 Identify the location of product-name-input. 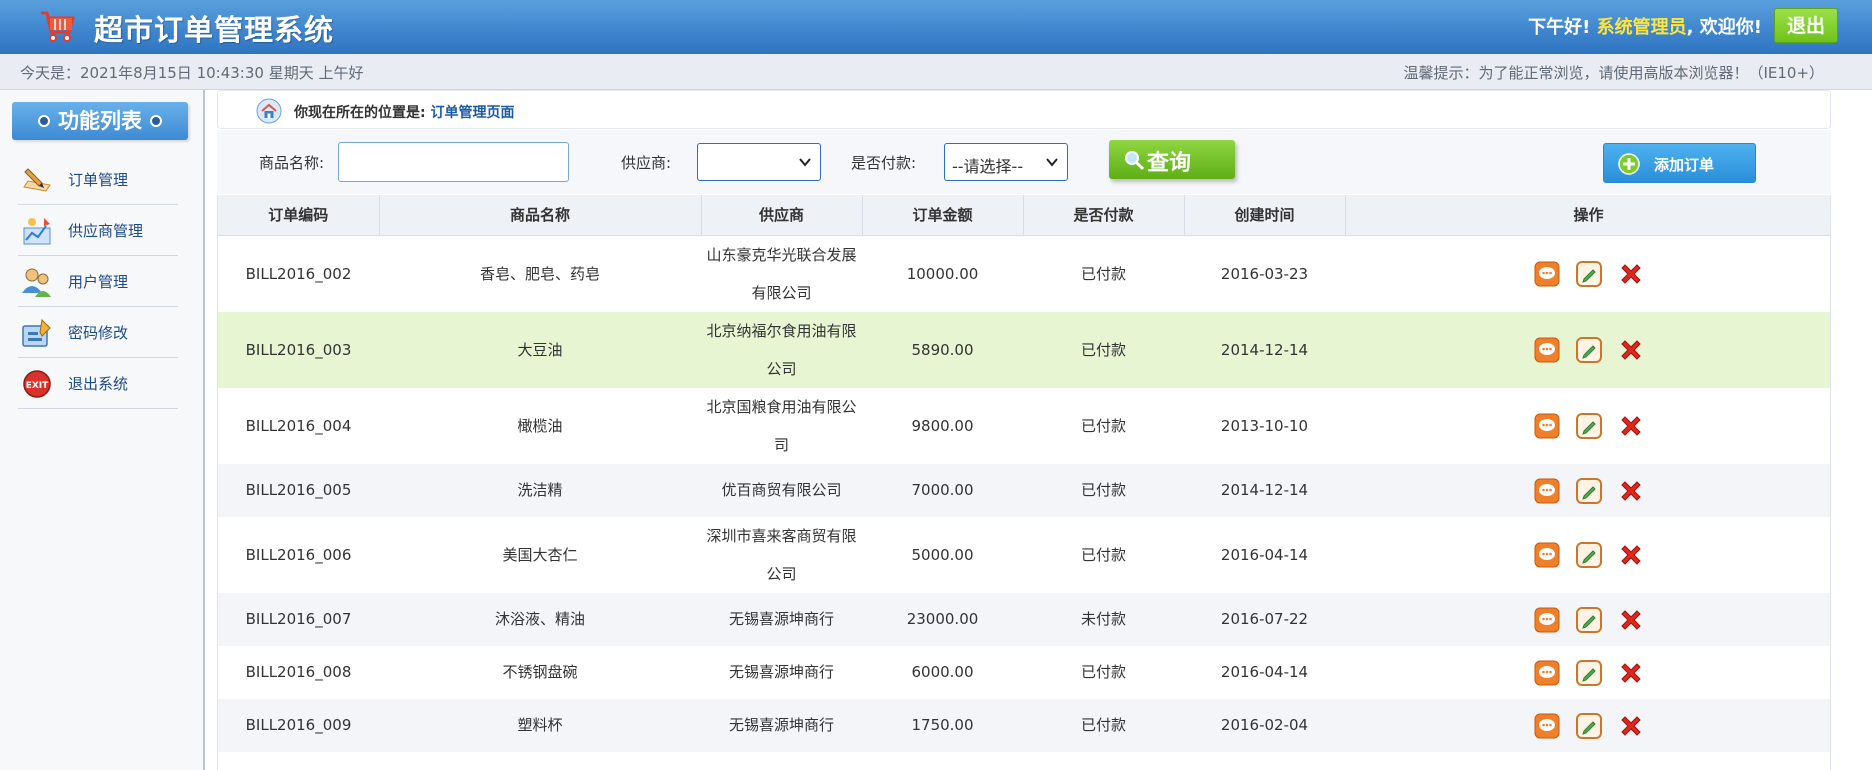
(453, 162).